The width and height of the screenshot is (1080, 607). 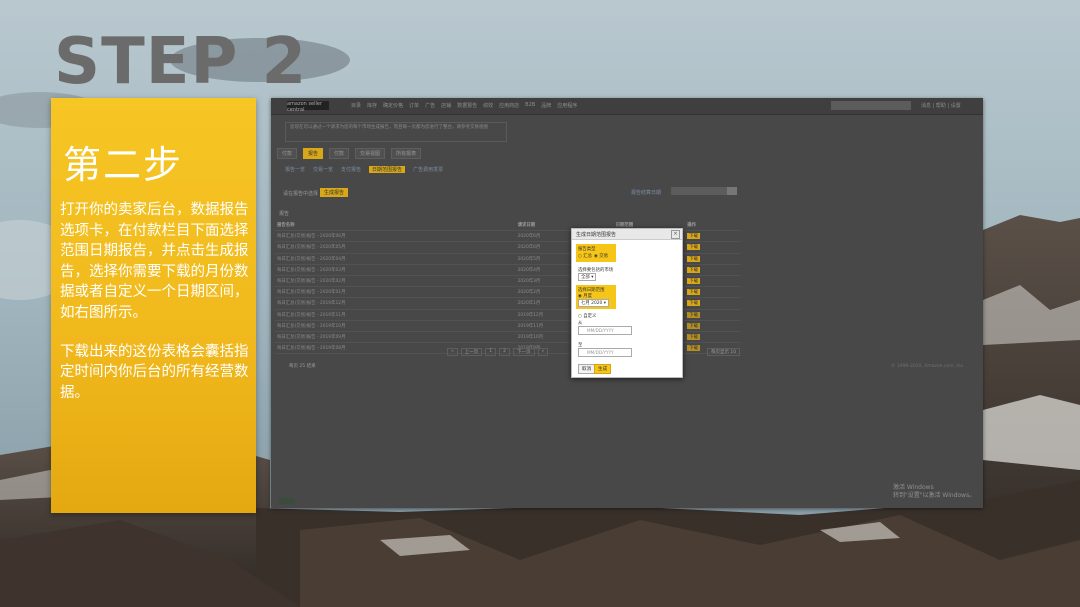 What do you see at coordinates (406, 153) in the screenshot?
I see `tab-item: 所有报表` at bounding box center [406, 153].